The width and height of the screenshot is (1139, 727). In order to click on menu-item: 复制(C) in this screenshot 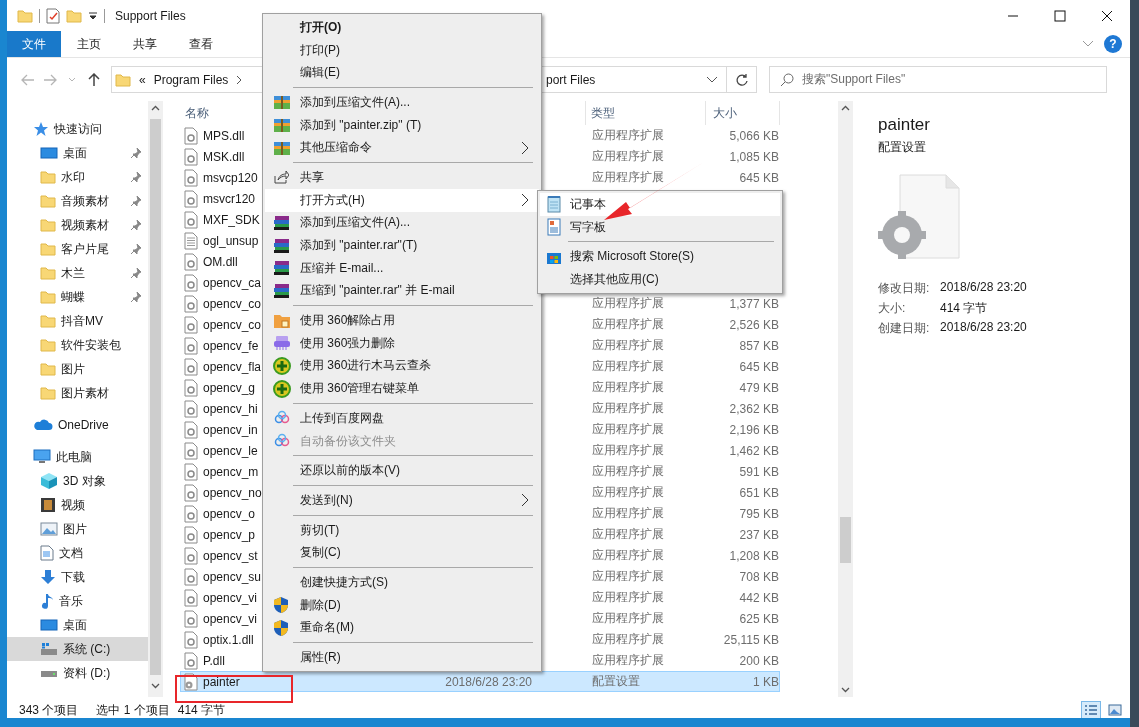, I will do `click(402, 553)`.